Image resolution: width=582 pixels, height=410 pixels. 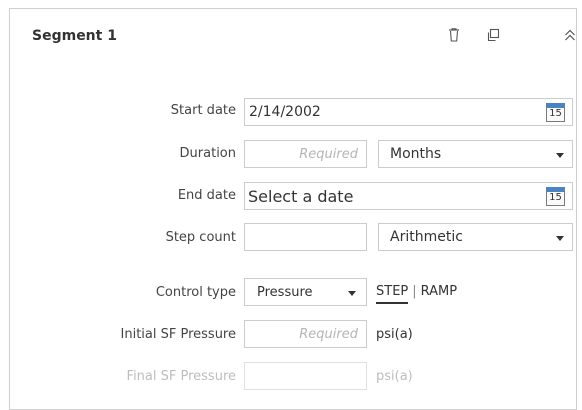 I want to click on end-date-input: Select a date 15, so click(x=408, y=196).